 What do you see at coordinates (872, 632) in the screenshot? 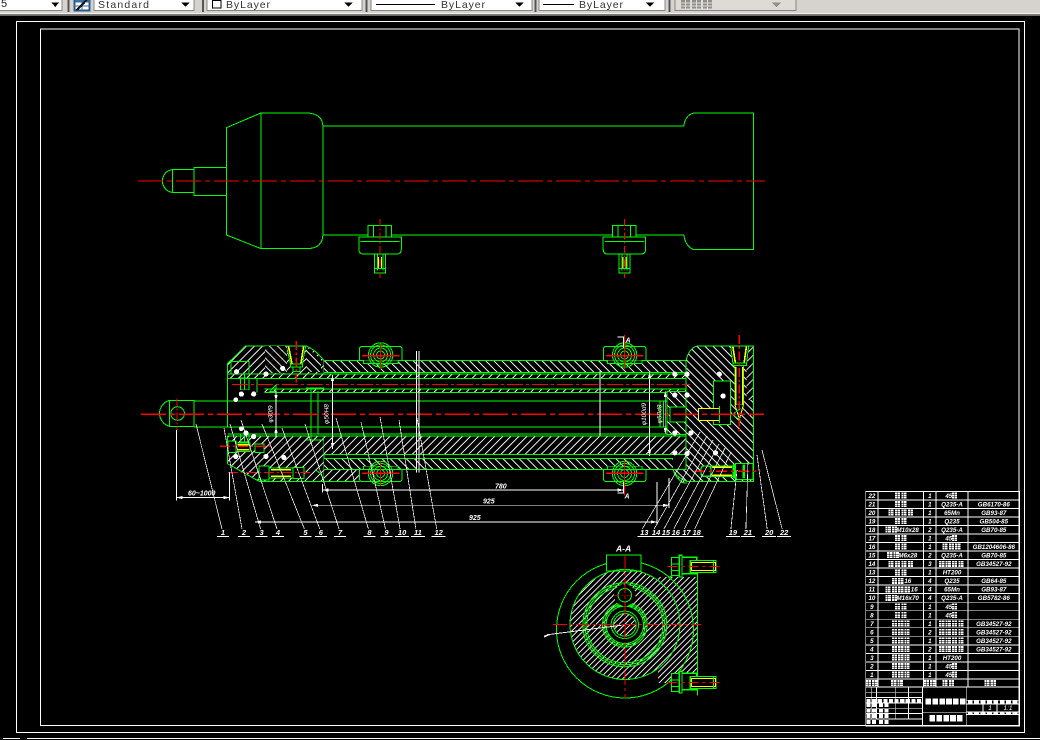
I see `svg-text: 6` at bounding box center [872, 632].